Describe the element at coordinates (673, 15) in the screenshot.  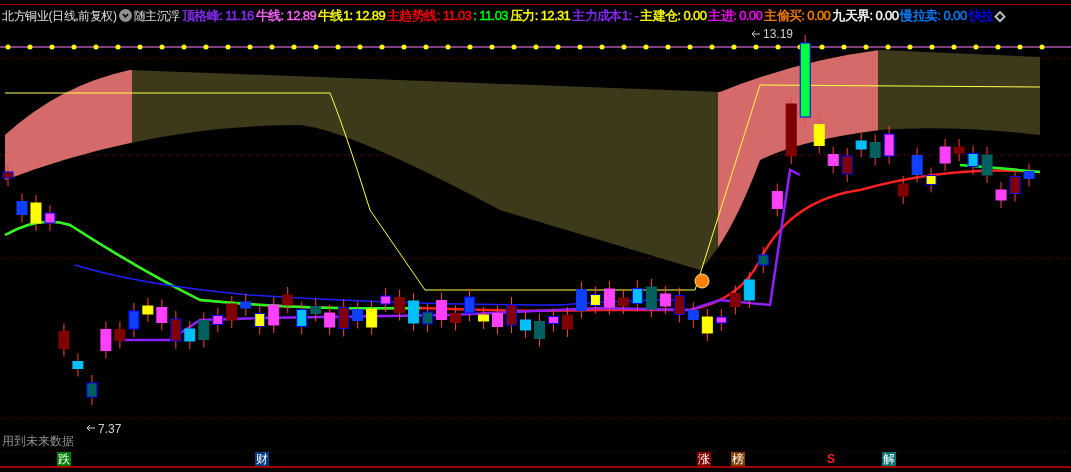
I see `indicator-value: 主建仓: 0.00` at that location.